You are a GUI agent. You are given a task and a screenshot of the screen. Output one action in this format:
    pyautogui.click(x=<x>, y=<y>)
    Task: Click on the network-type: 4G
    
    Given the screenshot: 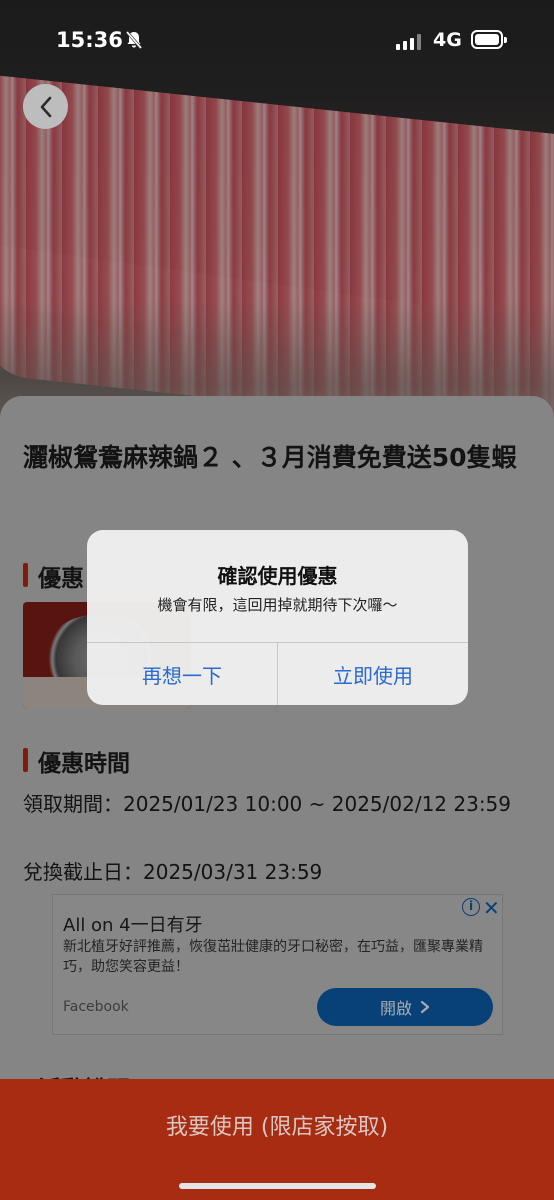 What is the action you would take?
    pyautogui.click(x=447, y=40)
    